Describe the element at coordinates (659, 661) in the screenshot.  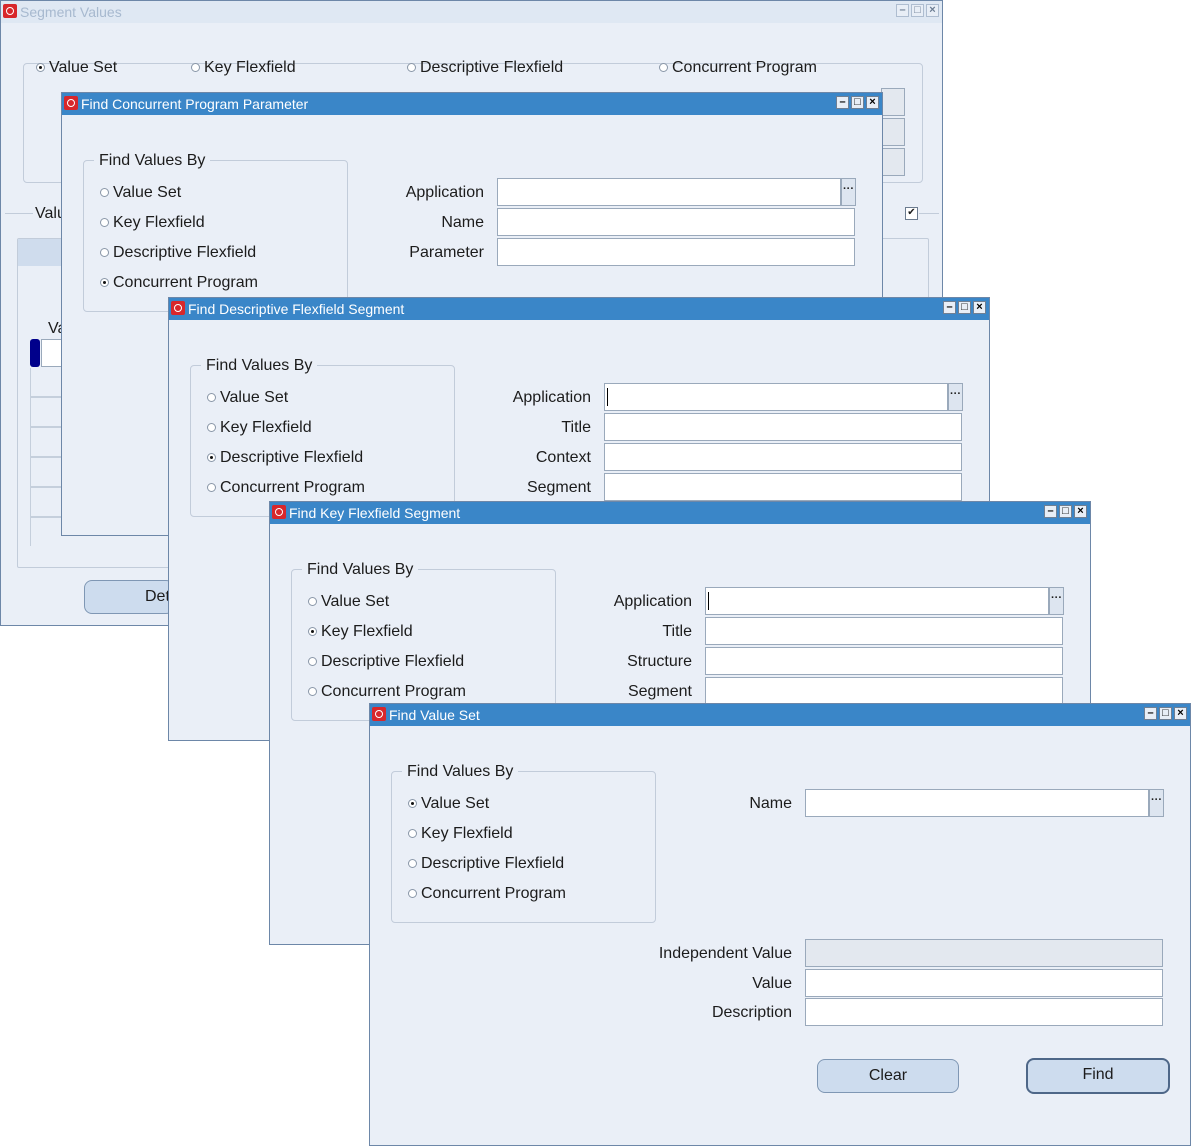
I see `structure-label: Structure` at that location.